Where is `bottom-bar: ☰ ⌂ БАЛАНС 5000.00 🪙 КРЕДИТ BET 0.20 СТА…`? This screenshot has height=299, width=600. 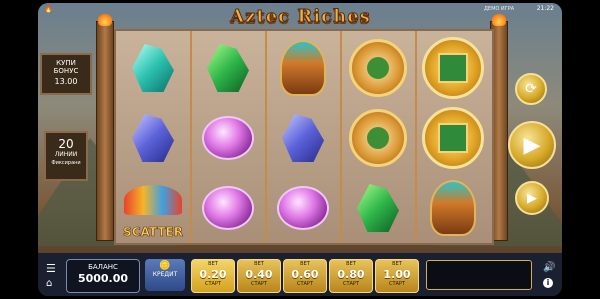 bottom-bar: ☰ ⌂ БАЛАНС 5000.00 🪙 КРЕДИТ BET 0.20 СТА… is located at coordinates (300, 274).